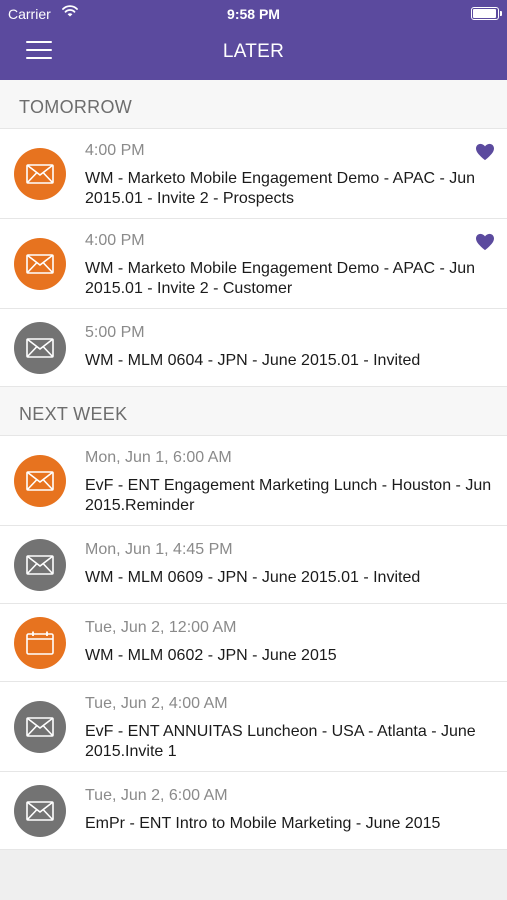 The height and width of the screenshot is (900, 507). What do you see at coordinates (211, 655) in the screenshot?
I see `item-subject: WM - MLM 0602 - JPN - June 2015` at bounding box center [211, 655].